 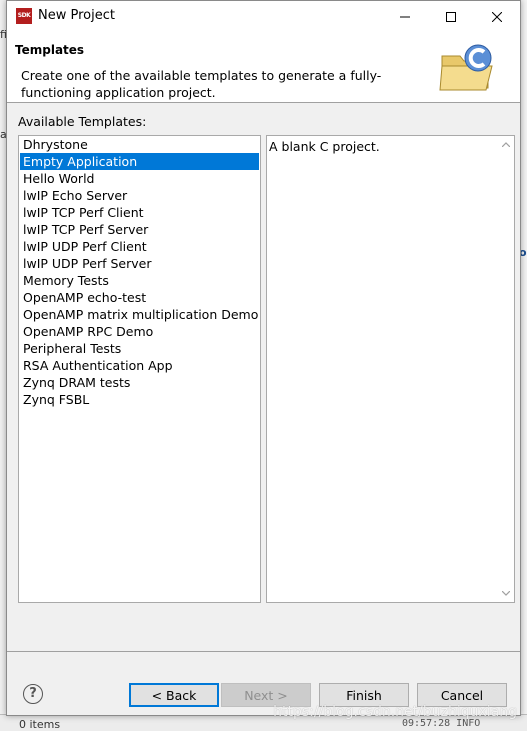 I want to click on template-list-item: Dhrystone, so click(x=139, y=144).